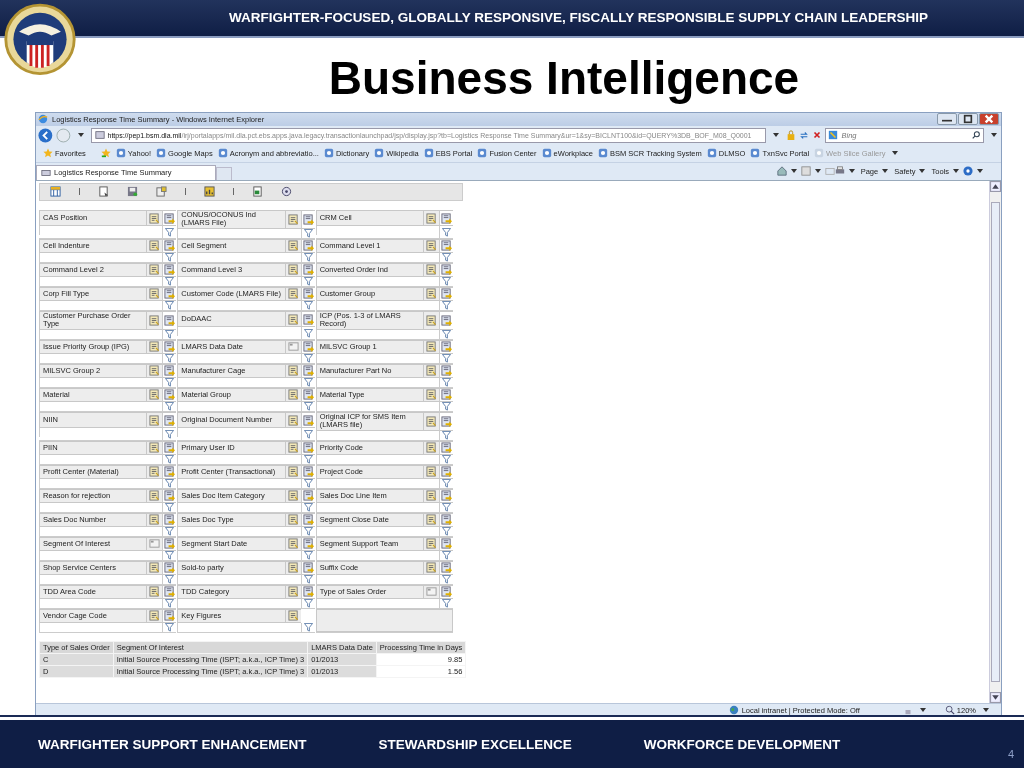  What do you see at coordinates (839, 171) in the screenshot?
I see `print-icon` at bounding box center [839, 171].